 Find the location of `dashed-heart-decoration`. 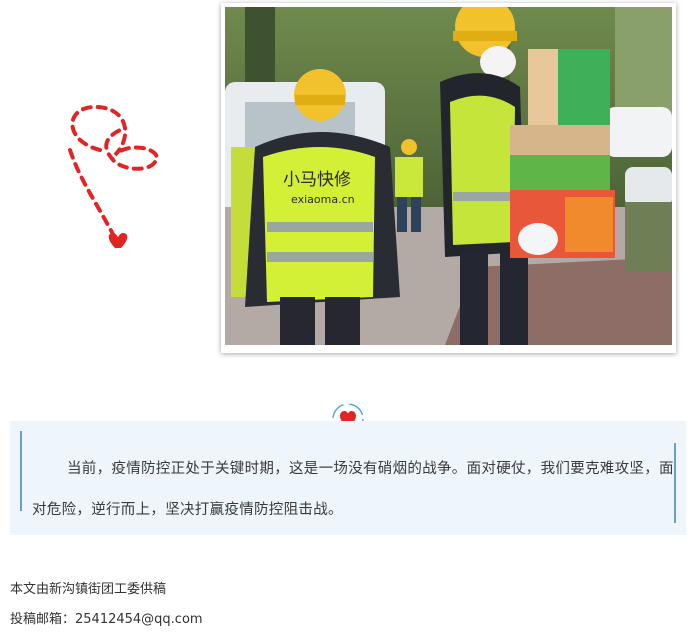

dashed-heart-decoration is located at coordinates (113, 176).